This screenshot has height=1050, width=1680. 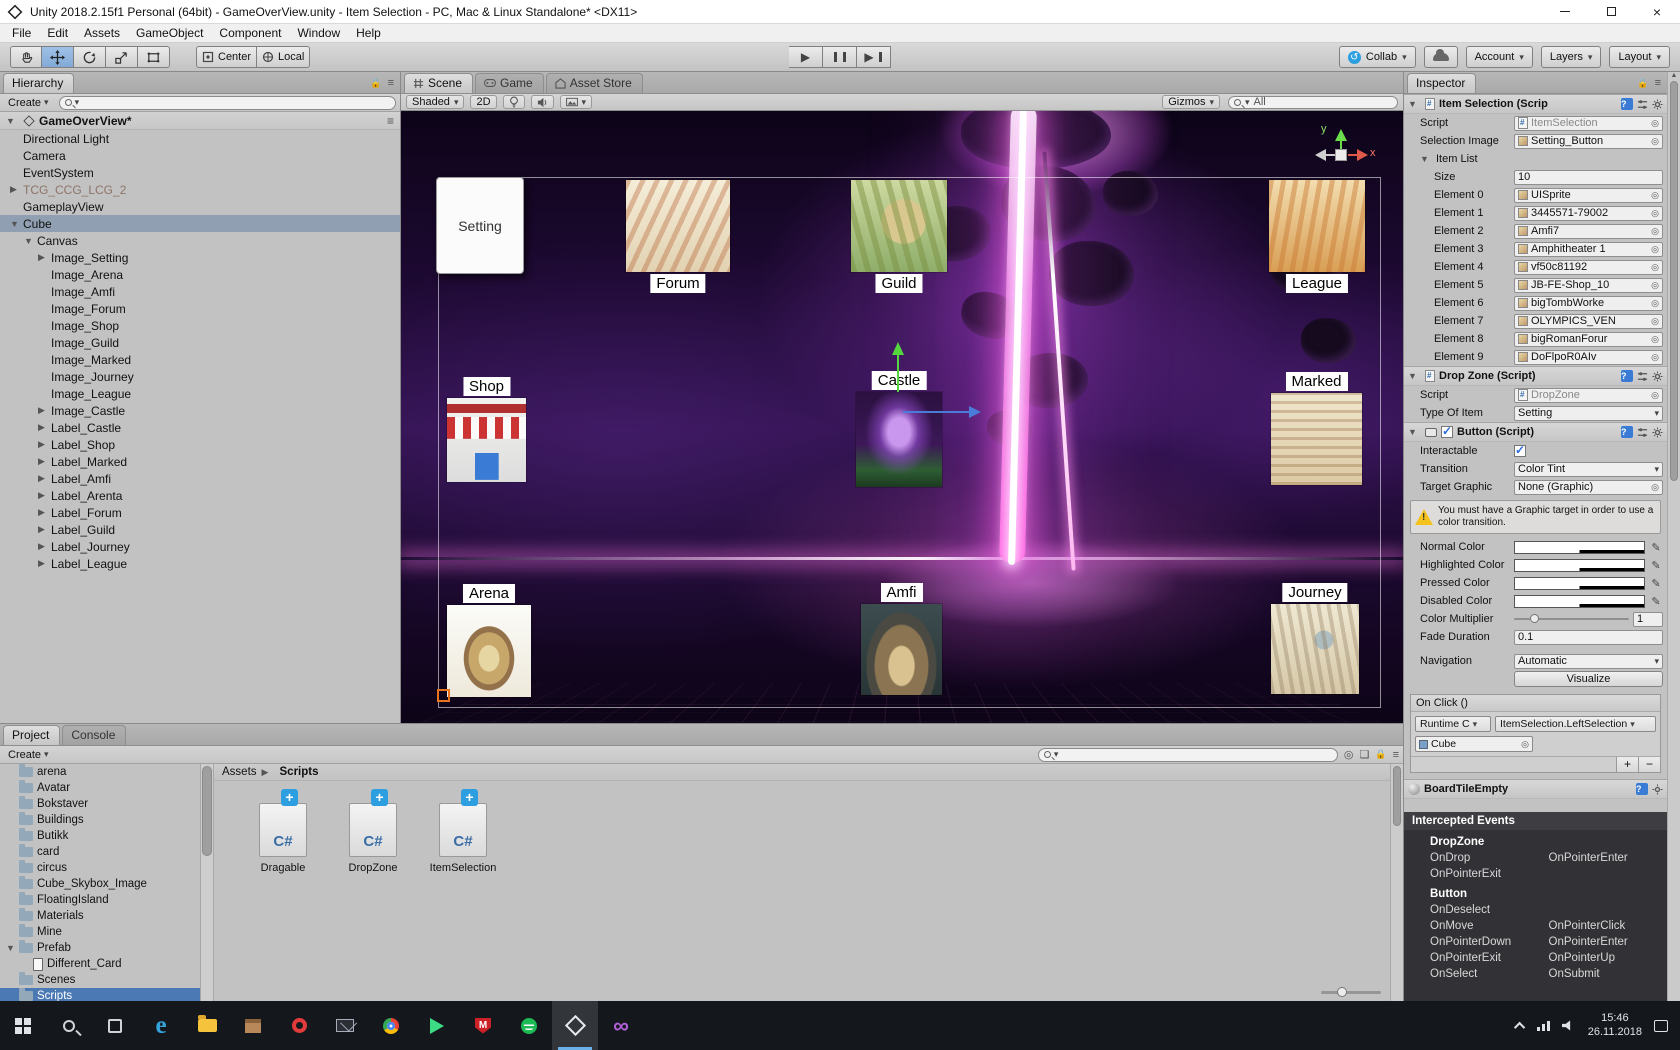 What do you see at coordinates (1588, 321) in the screenshot?
I see `element-value-field: OLYMPICS_VEN ◎` at bounding box center [1588, 321].